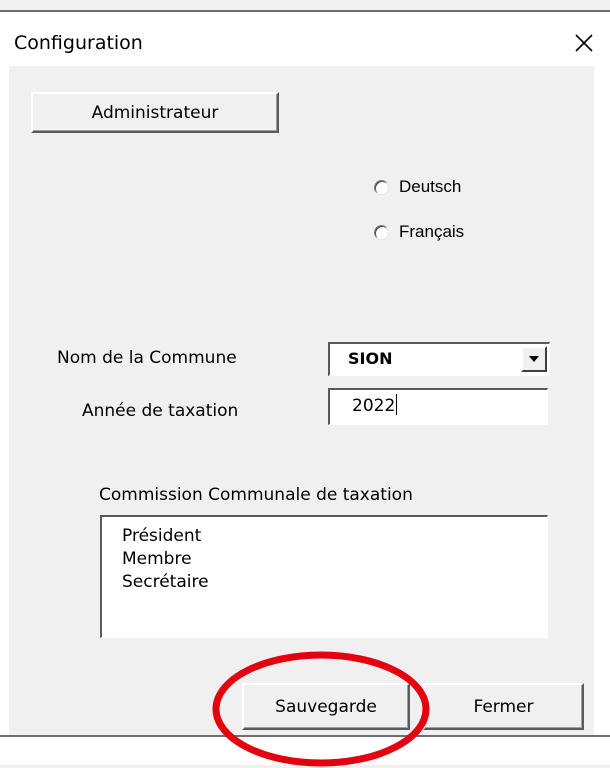 This screenshot has width=610, height=768. What do you see at coordinates (438, 406) in the screenshot?
I see `annee-input: 2022` at bounding box center [438, 406].